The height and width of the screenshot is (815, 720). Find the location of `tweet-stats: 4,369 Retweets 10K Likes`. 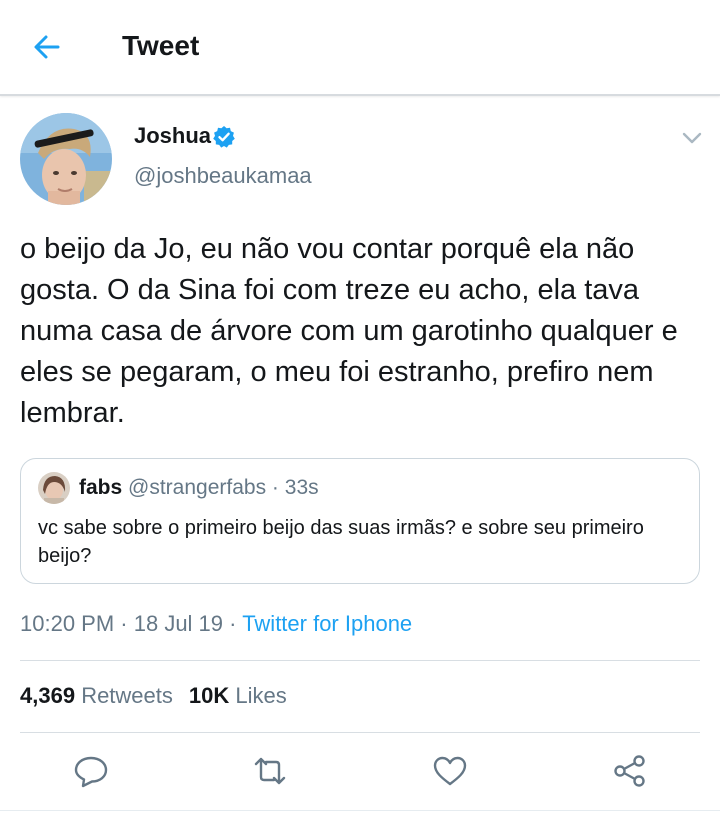

tweet-stats: 4,369 Retweets 10K Likes is located at coordinates (153, 696).